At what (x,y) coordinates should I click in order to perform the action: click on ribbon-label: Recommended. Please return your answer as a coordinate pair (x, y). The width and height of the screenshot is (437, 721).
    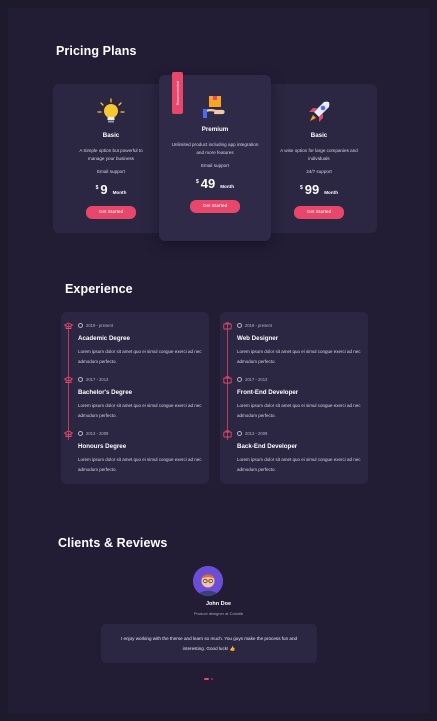
    Looking at the image, I should click on (177, 93).